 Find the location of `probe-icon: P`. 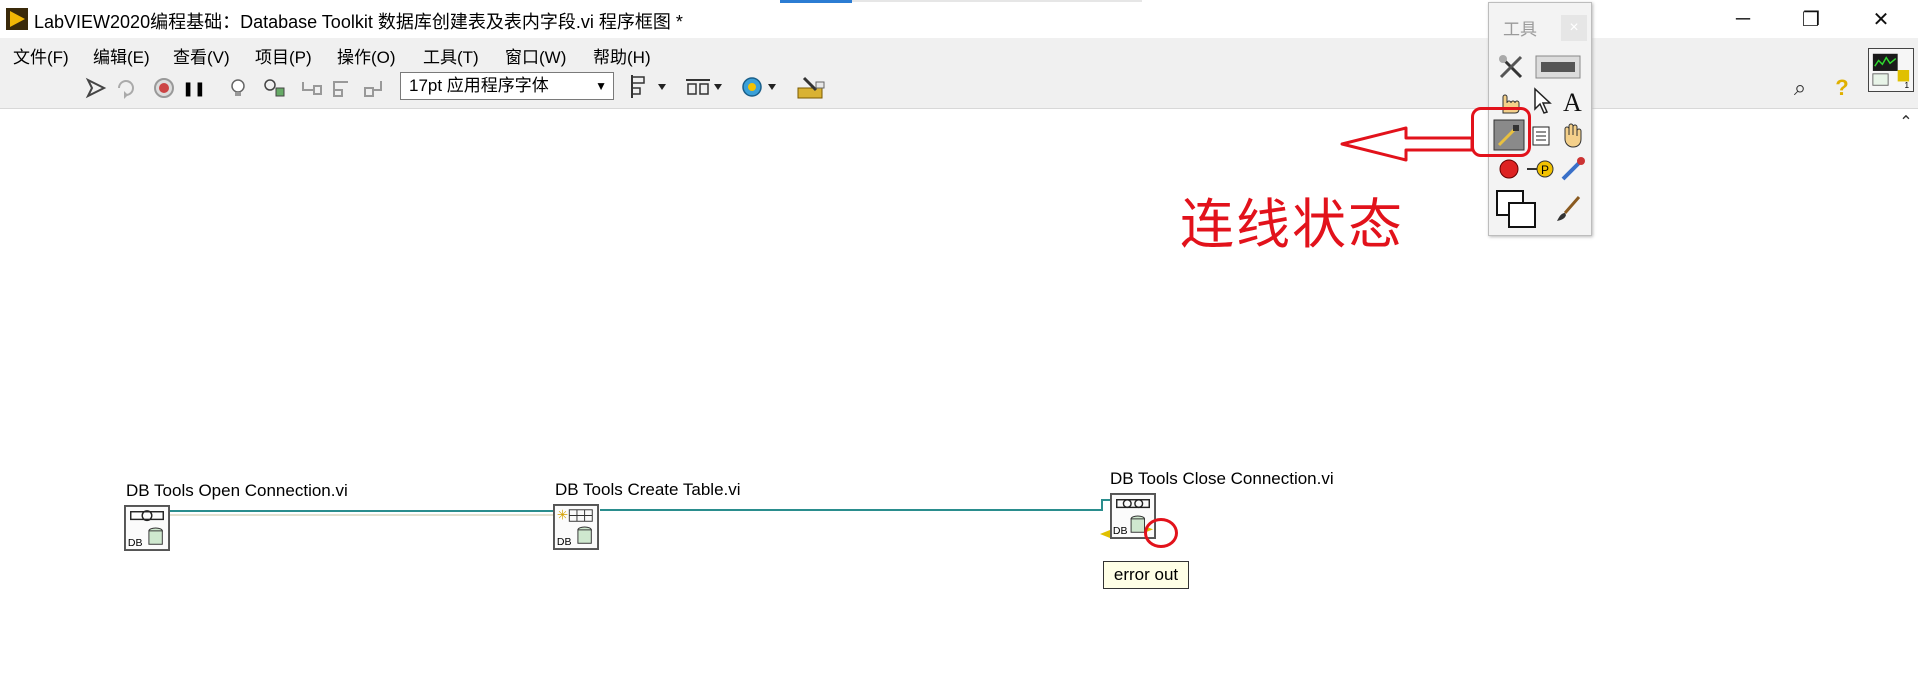

probe-icon: P is located at coordinates (1541, 169).